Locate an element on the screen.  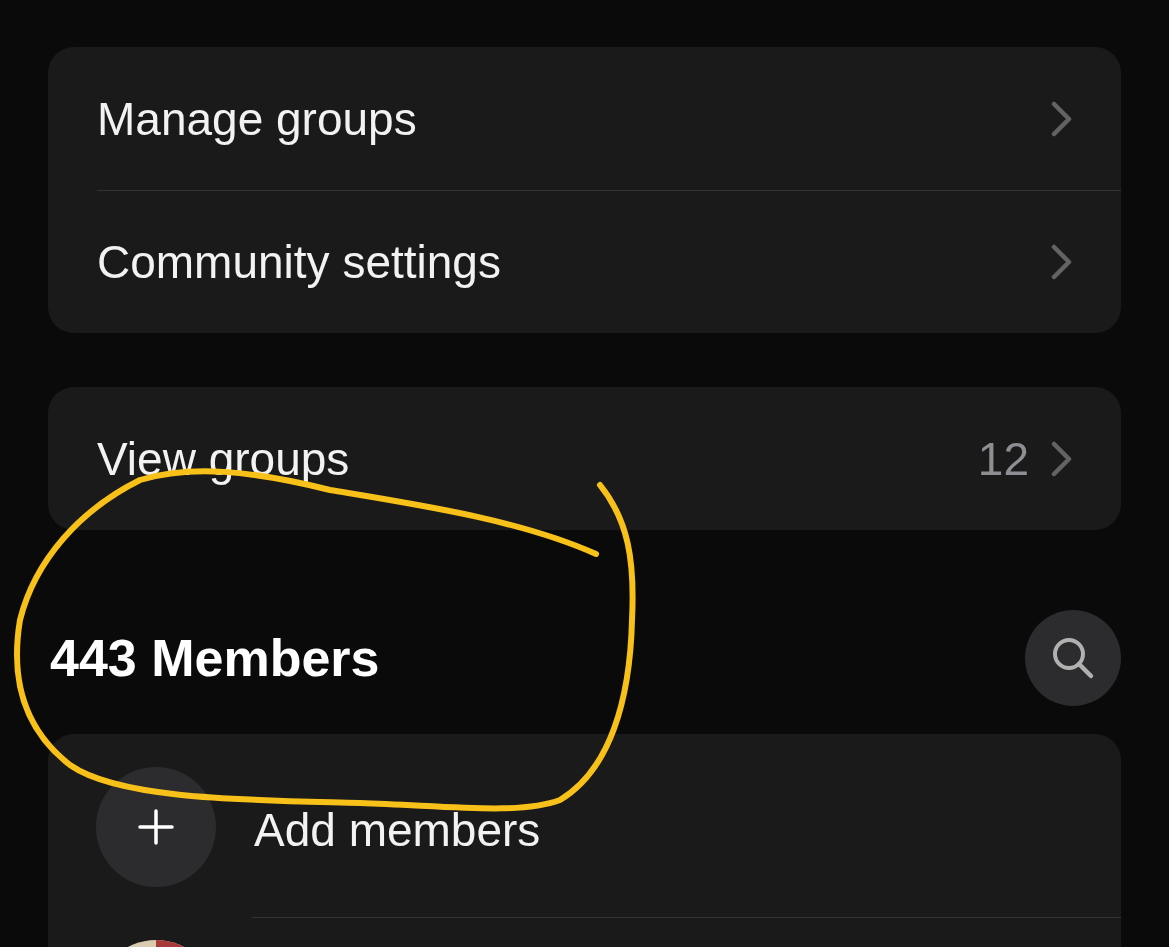
members-heading: 443 Members is located at coordinates (215, 658).